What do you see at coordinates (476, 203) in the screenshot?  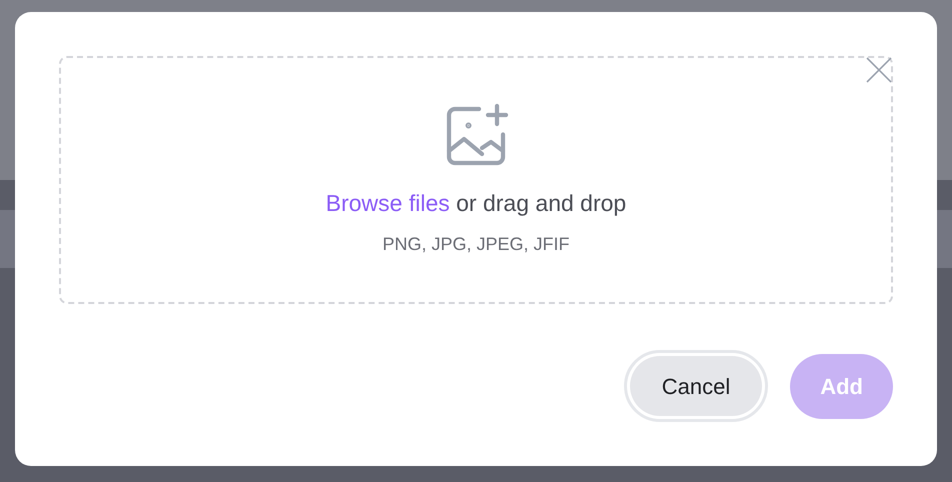 I see `upload-instructions: Browse files or drag and drop` at bounding box center [476, 203].